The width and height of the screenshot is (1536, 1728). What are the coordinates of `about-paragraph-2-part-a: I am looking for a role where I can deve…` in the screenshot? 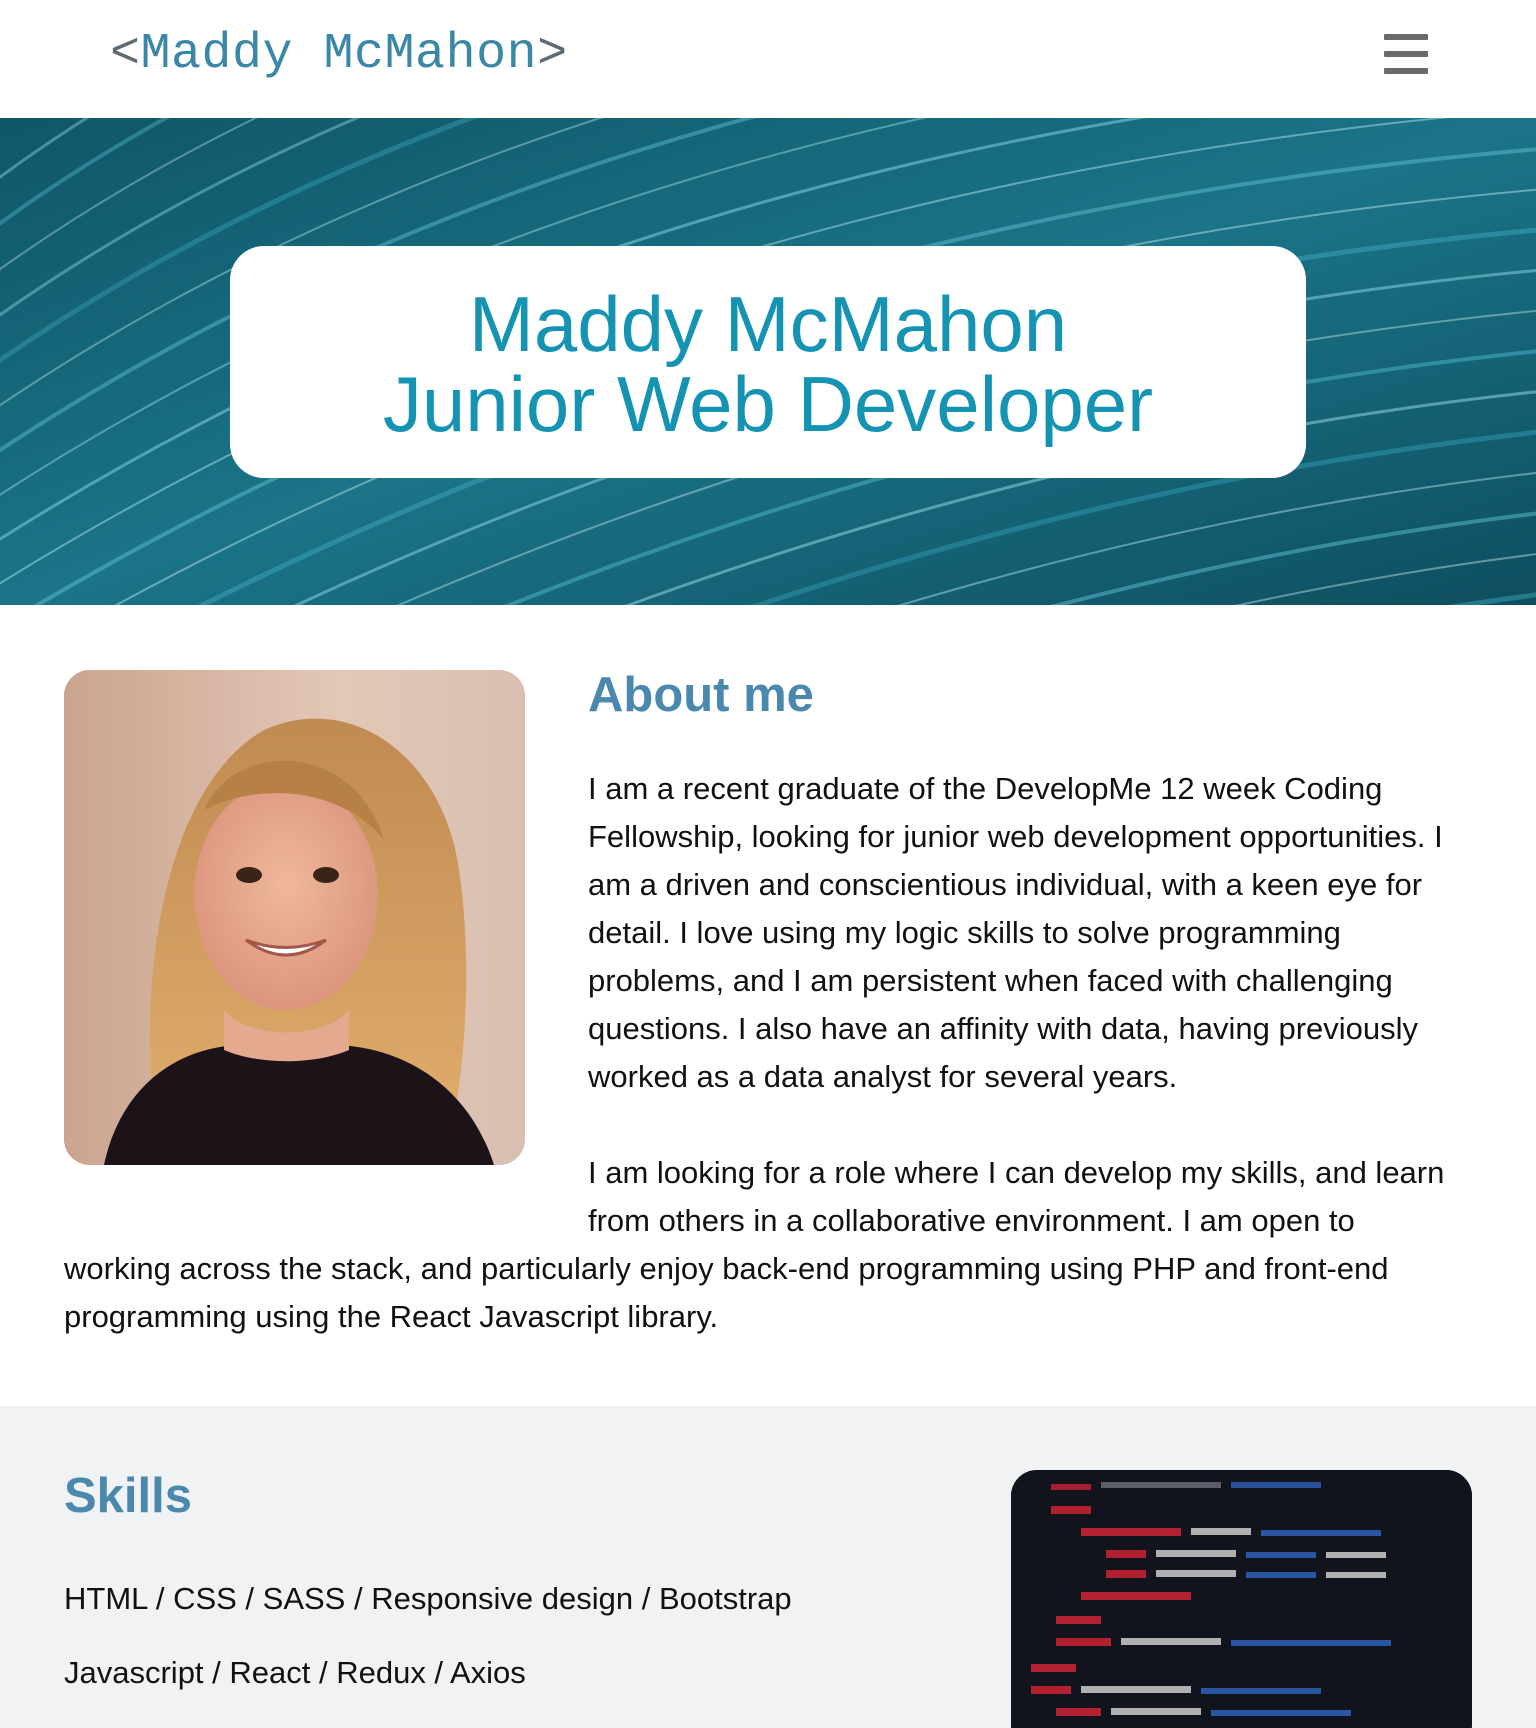 It's located at (1016, 1196).